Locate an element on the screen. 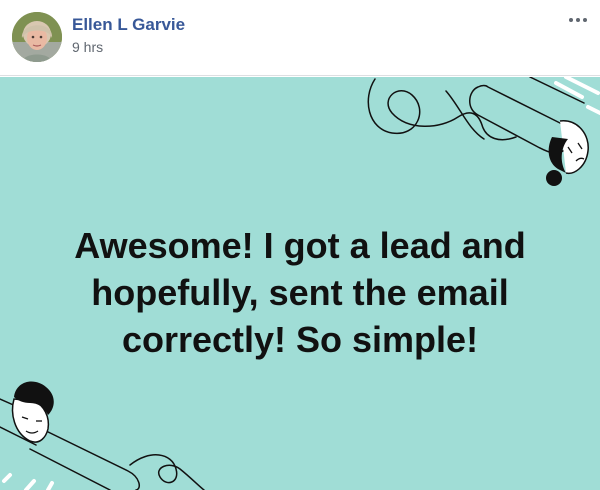 This screenshot has width=600, height=490. more-options-button is located at coordinates (578, 20).